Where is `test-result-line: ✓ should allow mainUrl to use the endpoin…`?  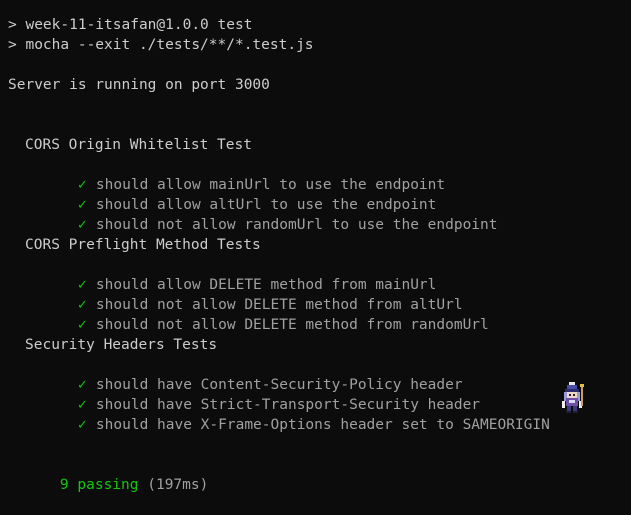 test-result-line: ✓ should allow mainUrl to use the endpoin… is located at coordinates (244, 174).